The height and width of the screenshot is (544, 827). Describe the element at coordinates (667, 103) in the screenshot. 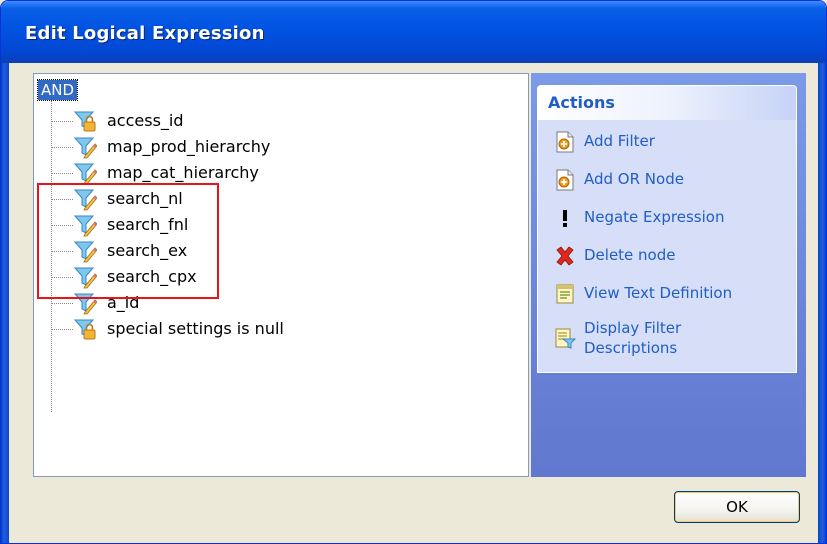

I see `actions-header: Actions` at that location.